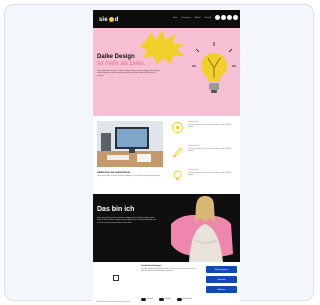 The width and height of the screenshot is (320, 305). I want to click on toggle-essential: Essenziell, so click(147, 299).